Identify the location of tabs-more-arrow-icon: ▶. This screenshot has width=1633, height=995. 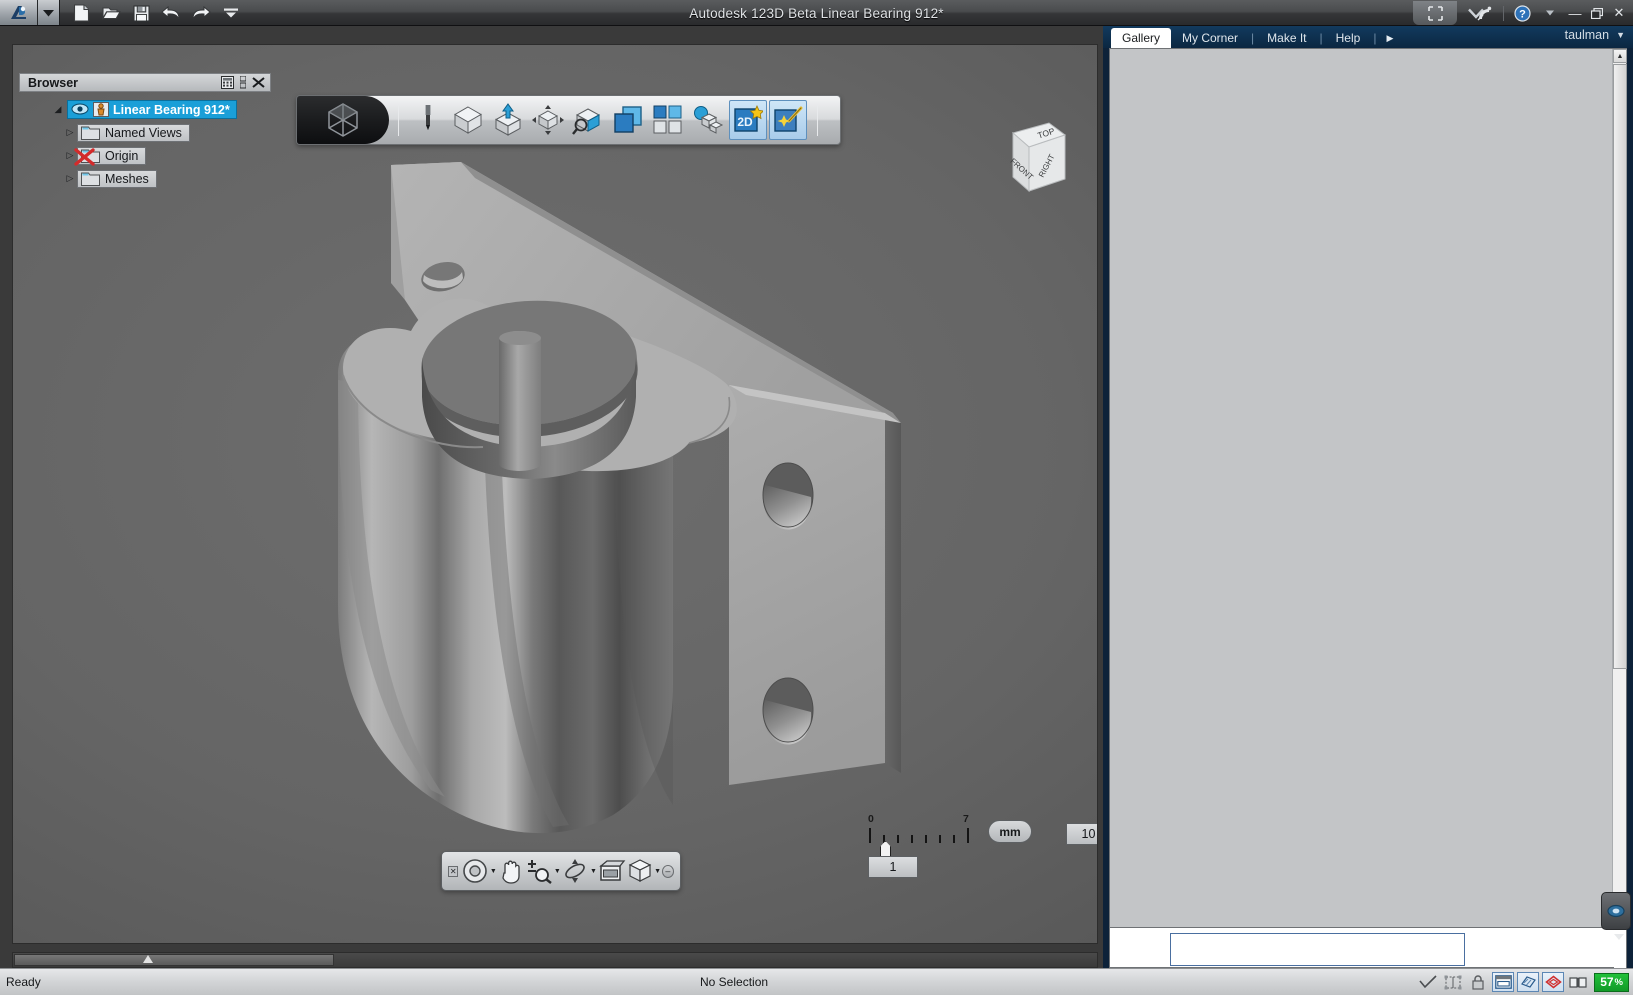
(1389, 38).